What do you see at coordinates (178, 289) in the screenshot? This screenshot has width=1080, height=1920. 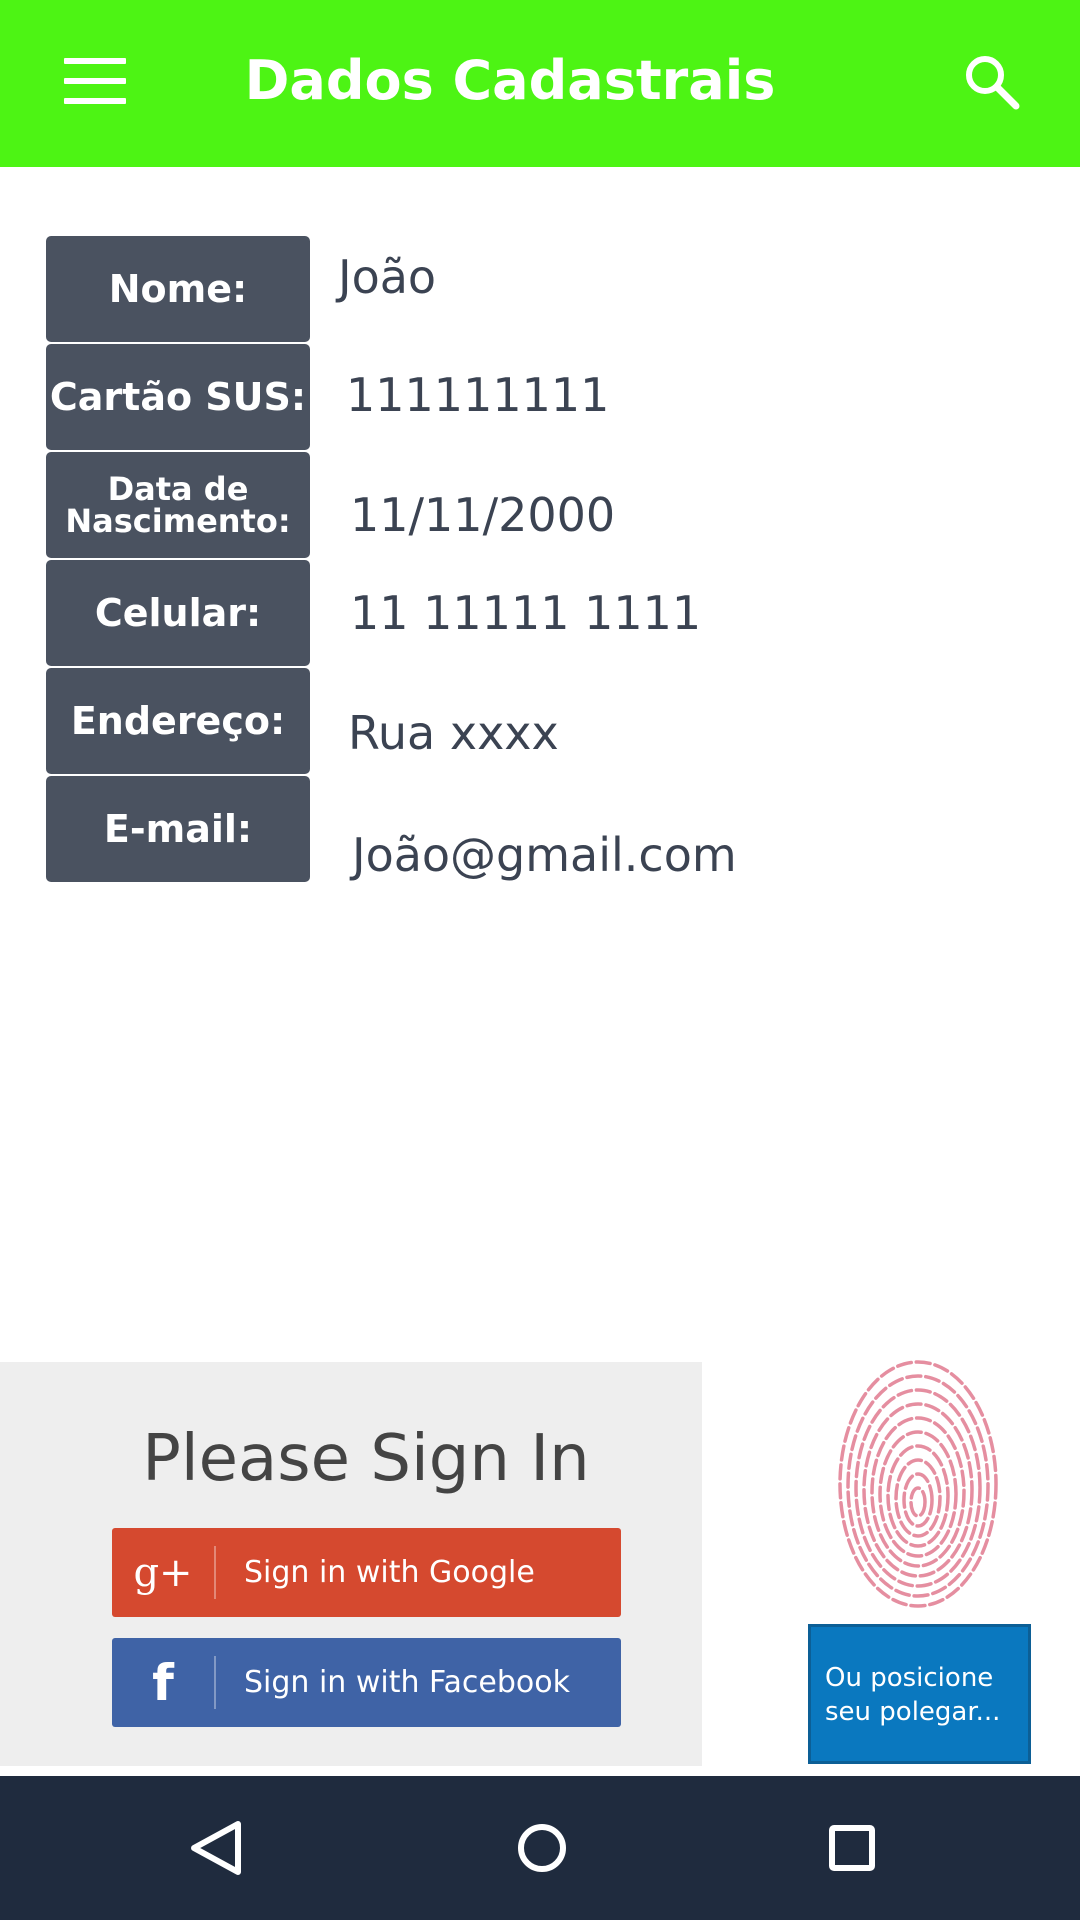 I see `name-label: Nome:` at bounding box center [178, 289].